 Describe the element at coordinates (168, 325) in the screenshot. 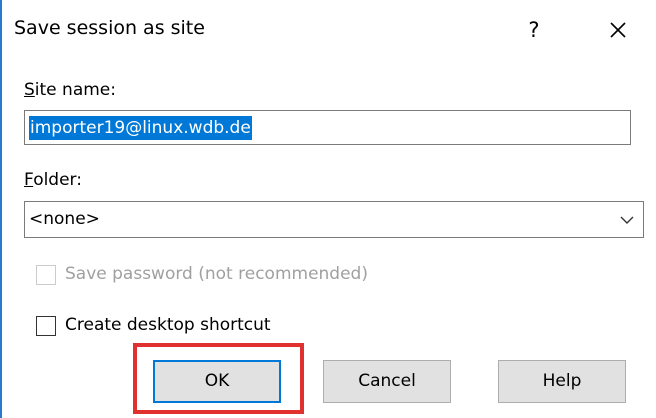

I see `desktop-shortcut-label: Create desktop shortcut` at that location.